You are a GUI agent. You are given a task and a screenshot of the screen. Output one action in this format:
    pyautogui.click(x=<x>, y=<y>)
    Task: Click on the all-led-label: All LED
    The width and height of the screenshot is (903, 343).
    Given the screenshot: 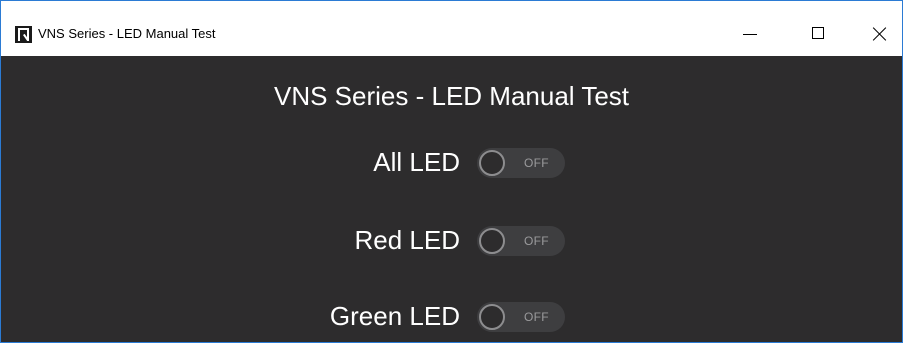 What is the action you would take?
    pyautogui.click(x=416, y=162)
    